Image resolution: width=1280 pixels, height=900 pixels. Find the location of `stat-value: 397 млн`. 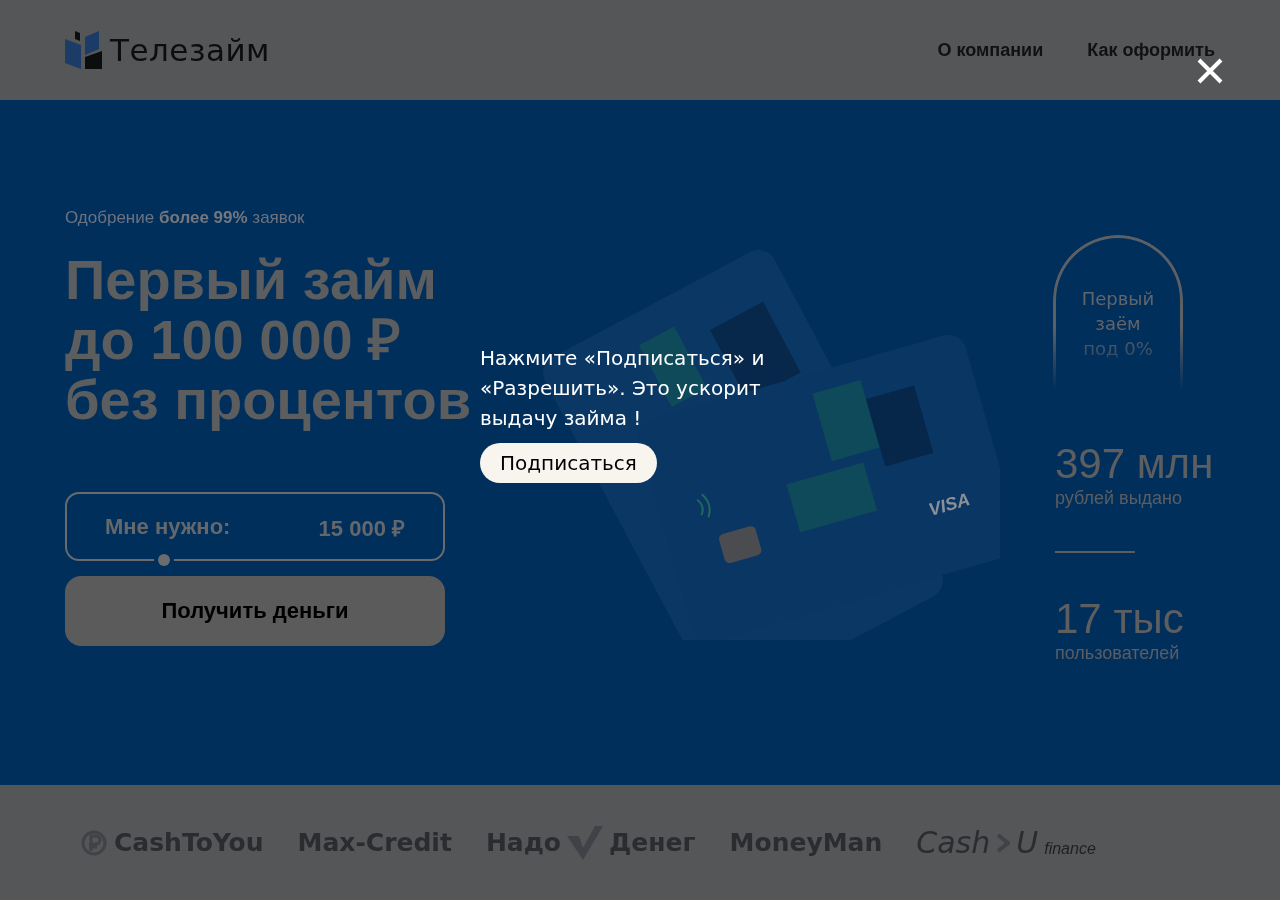

stat-value: 397 млн is located at coordinates (1135, 464).